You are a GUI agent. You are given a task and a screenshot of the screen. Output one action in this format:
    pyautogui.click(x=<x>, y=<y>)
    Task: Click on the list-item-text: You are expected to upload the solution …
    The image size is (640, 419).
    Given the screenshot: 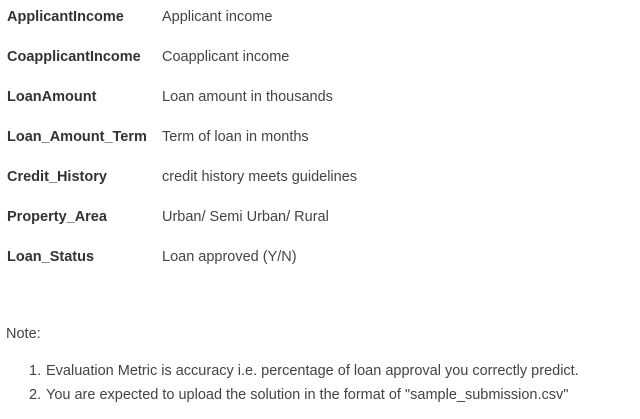 What is the action you would take?
    pyautogui.click(x=307, y=395)
    